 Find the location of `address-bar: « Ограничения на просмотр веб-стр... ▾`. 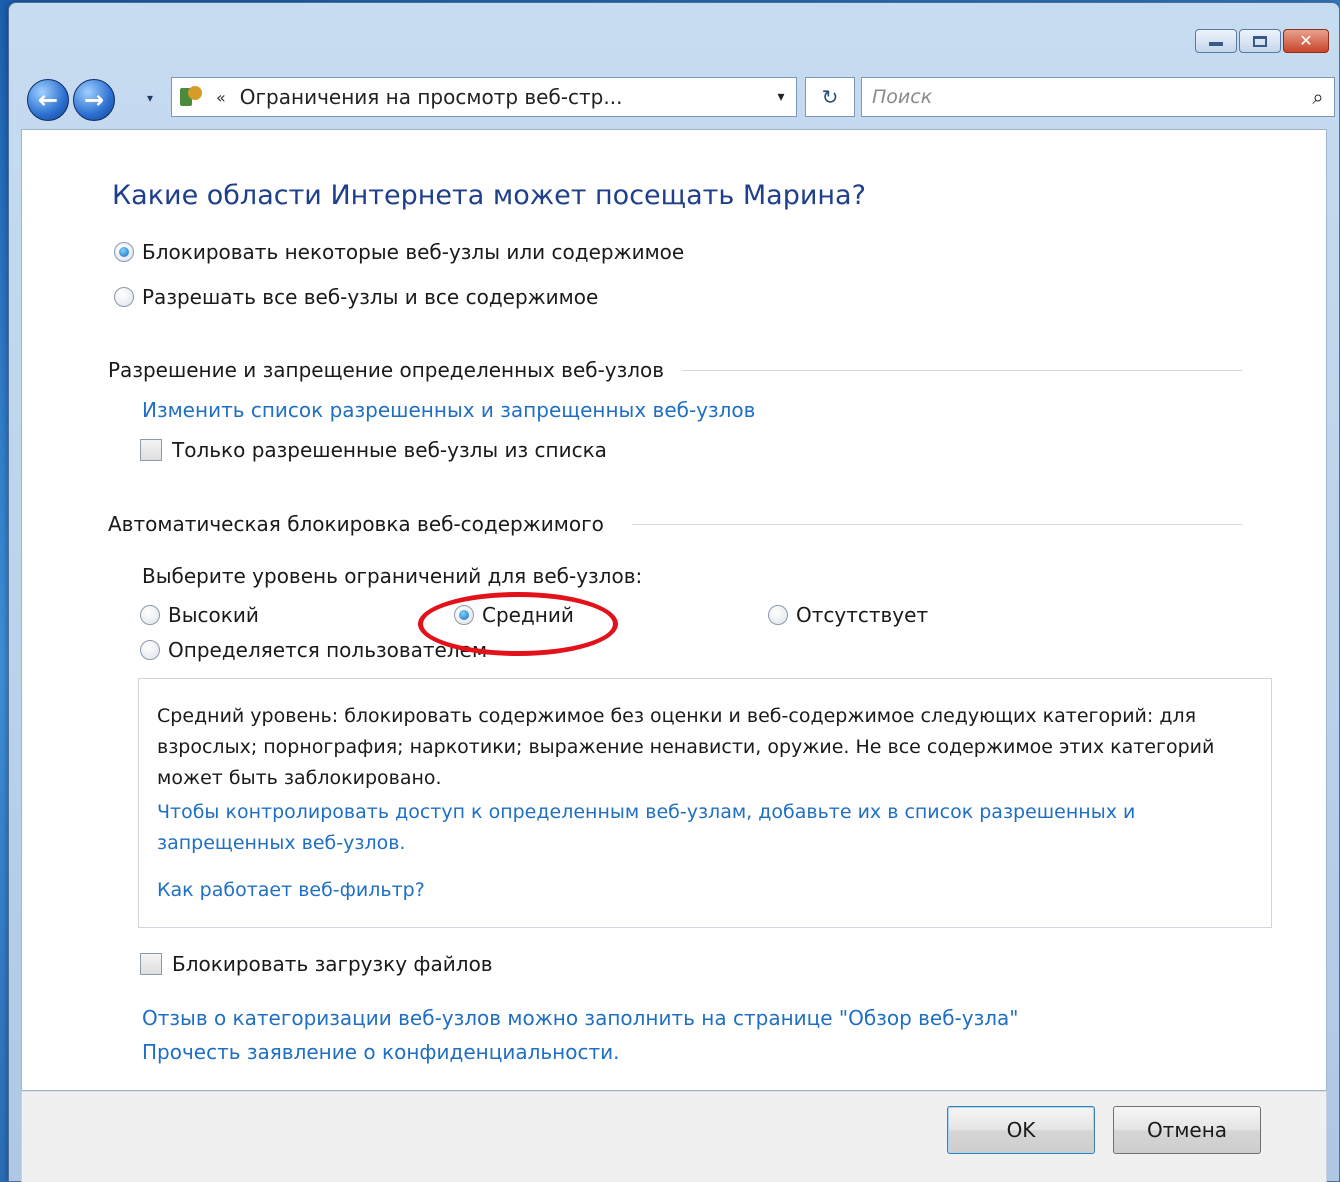

address-bar: « Ограничения на просмотр веб-стр... ▾ is located at coordinates (484, 97).